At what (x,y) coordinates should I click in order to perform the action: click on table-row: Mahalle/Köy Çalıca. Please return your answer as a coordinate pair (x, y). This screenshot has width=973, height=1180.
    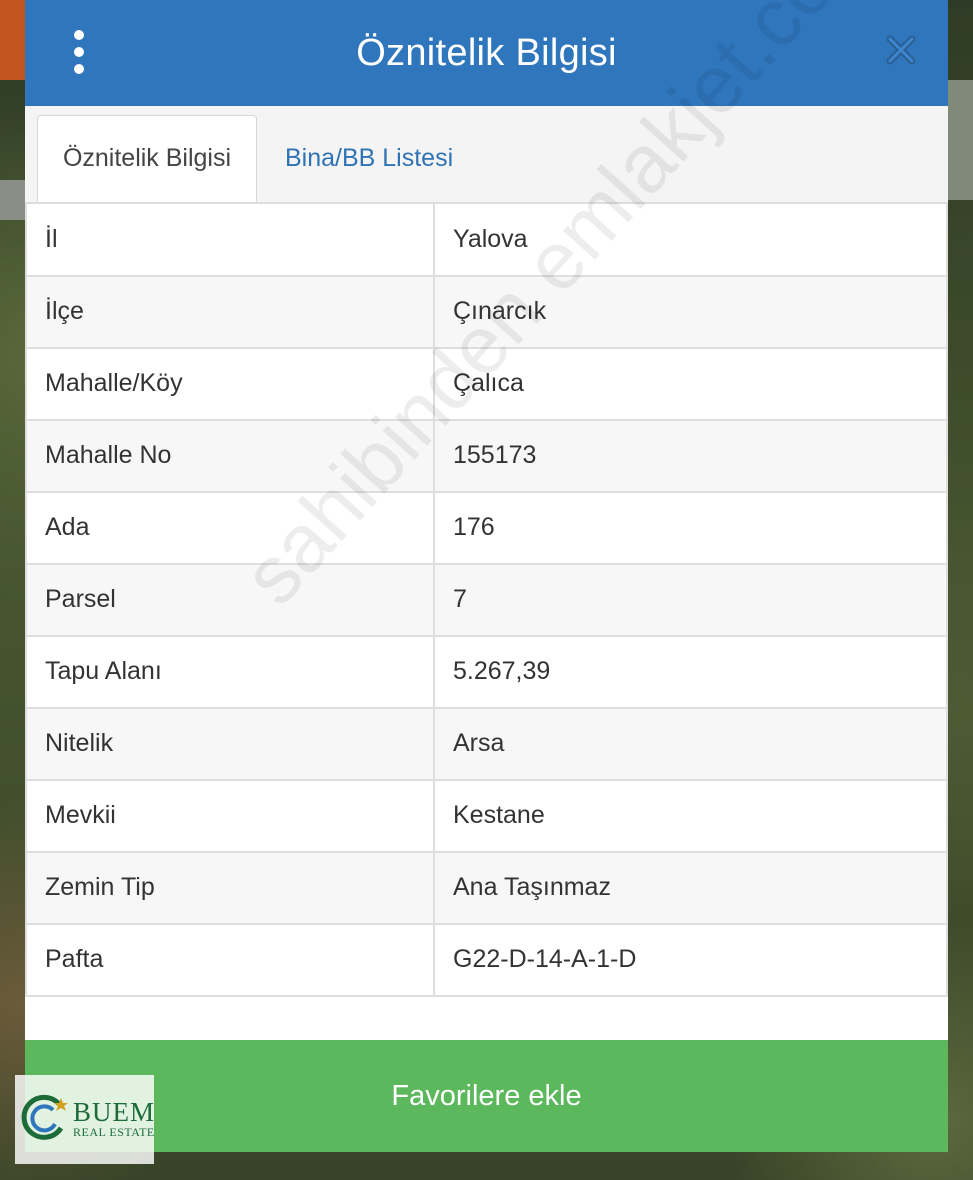
    Looking at the image, I should click on (486, 383).